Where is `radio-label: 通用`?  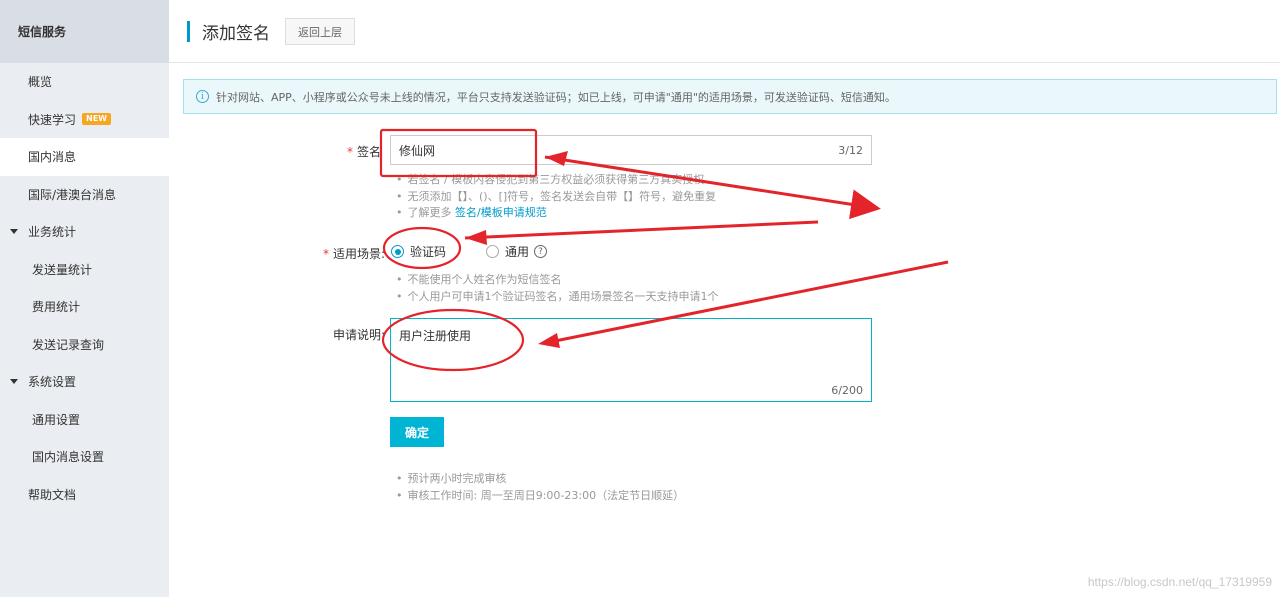
radio-label: 通用 is located at coordinates (517, 252).